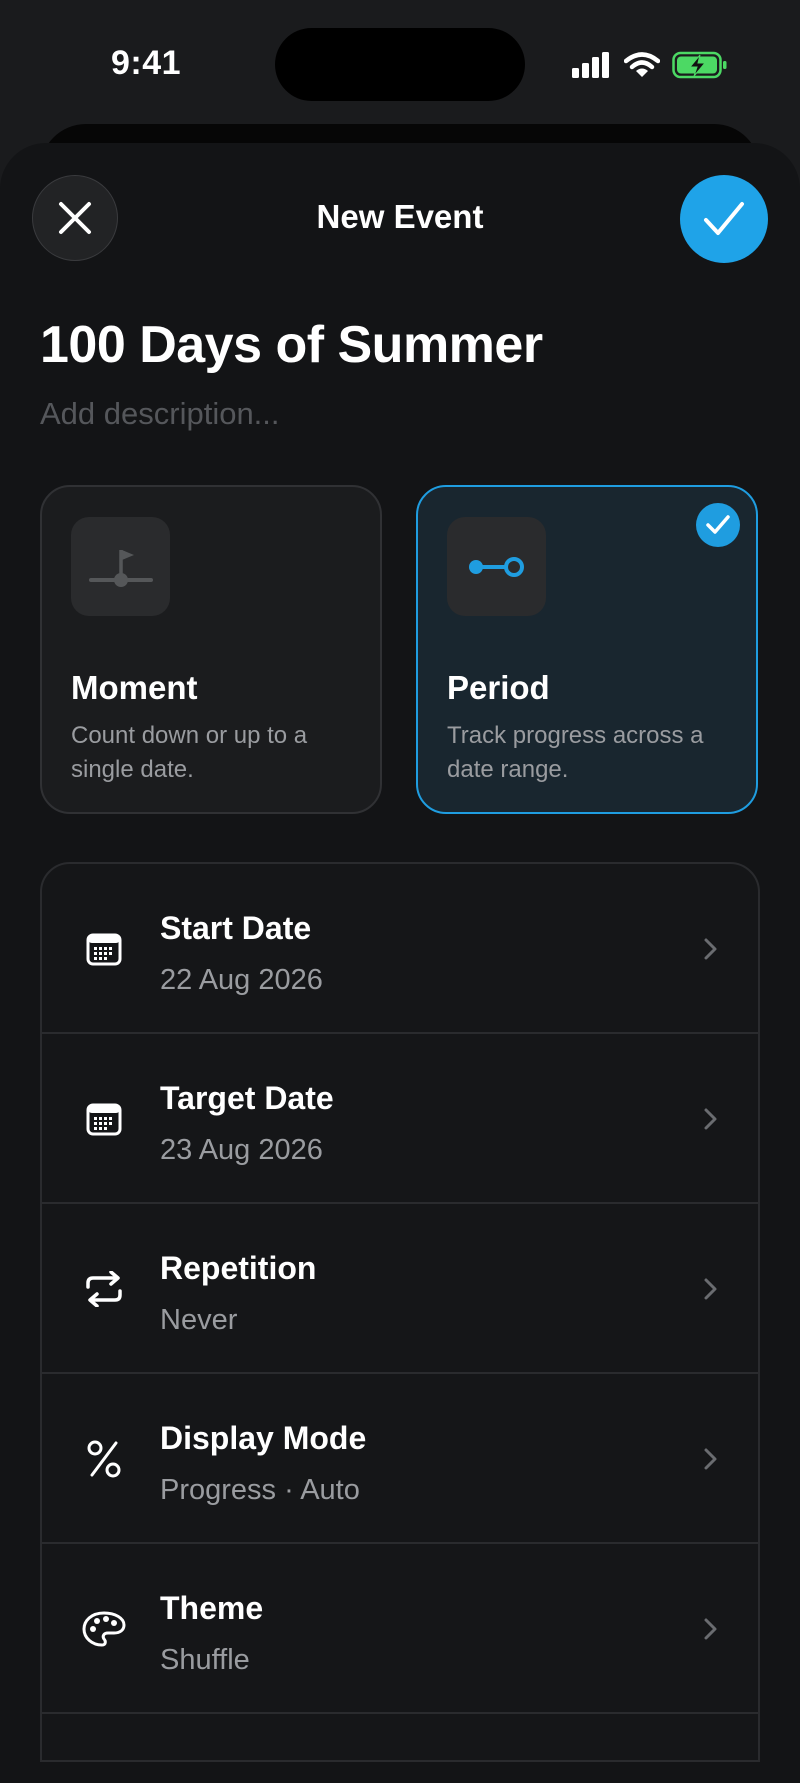  I want to click on percent-icon, so click(104, 1459).